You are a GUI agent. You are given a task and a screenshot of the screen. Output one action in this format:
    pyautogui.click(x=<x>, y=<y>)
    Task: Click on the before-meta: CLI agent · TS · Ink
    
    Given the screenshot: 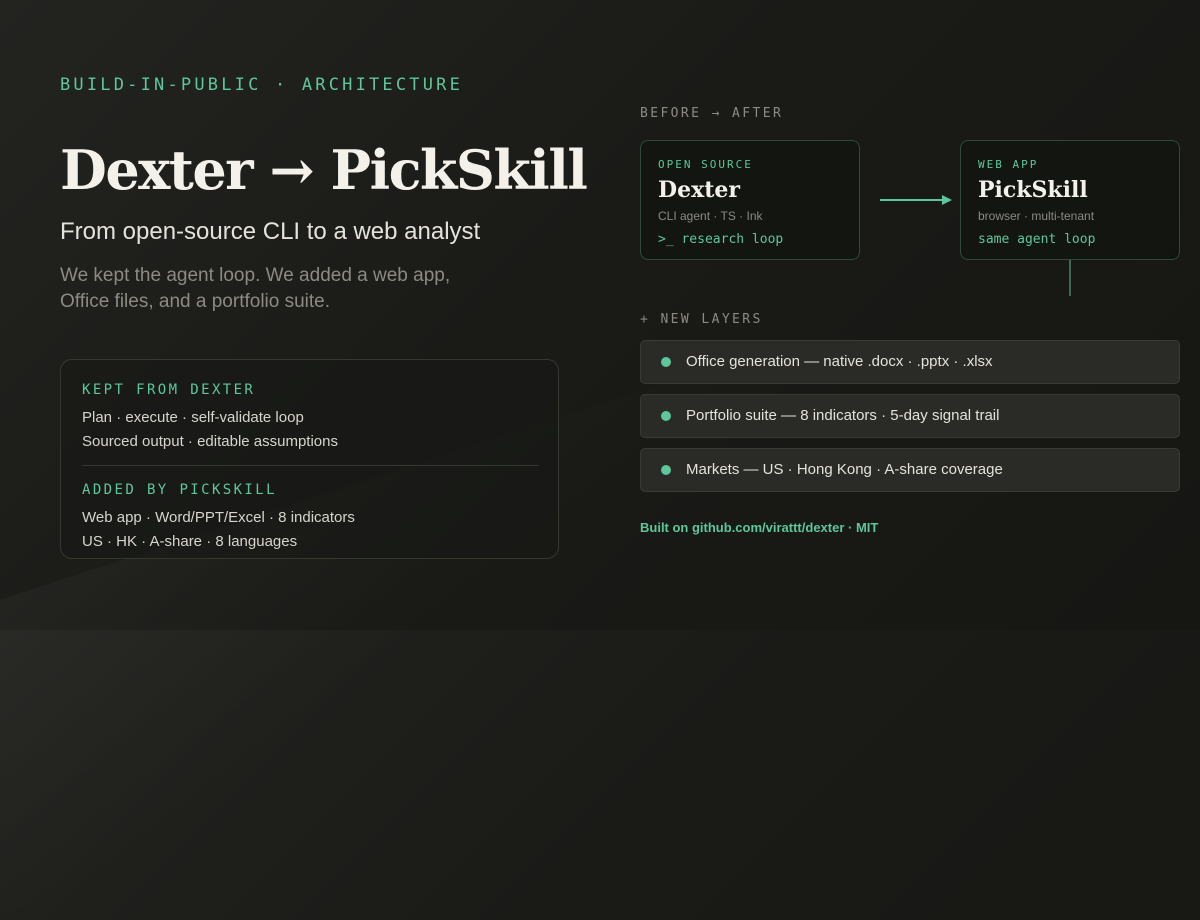 What is the action you would take?
    pyautogui.click(x=710, y=216)
    